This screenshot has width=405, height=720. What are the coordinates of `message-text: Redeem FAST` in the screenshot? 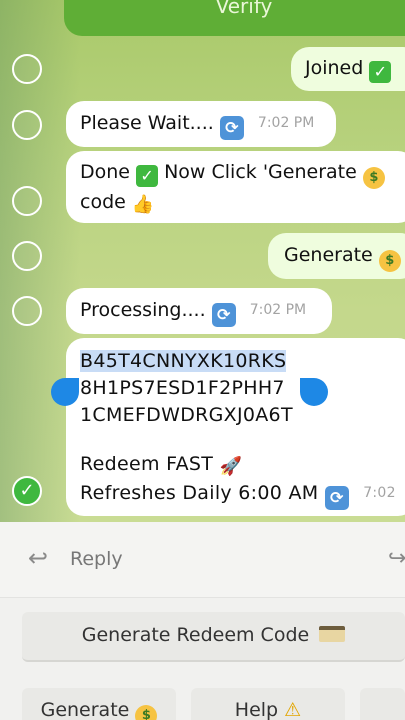 It's located at (147, 464).